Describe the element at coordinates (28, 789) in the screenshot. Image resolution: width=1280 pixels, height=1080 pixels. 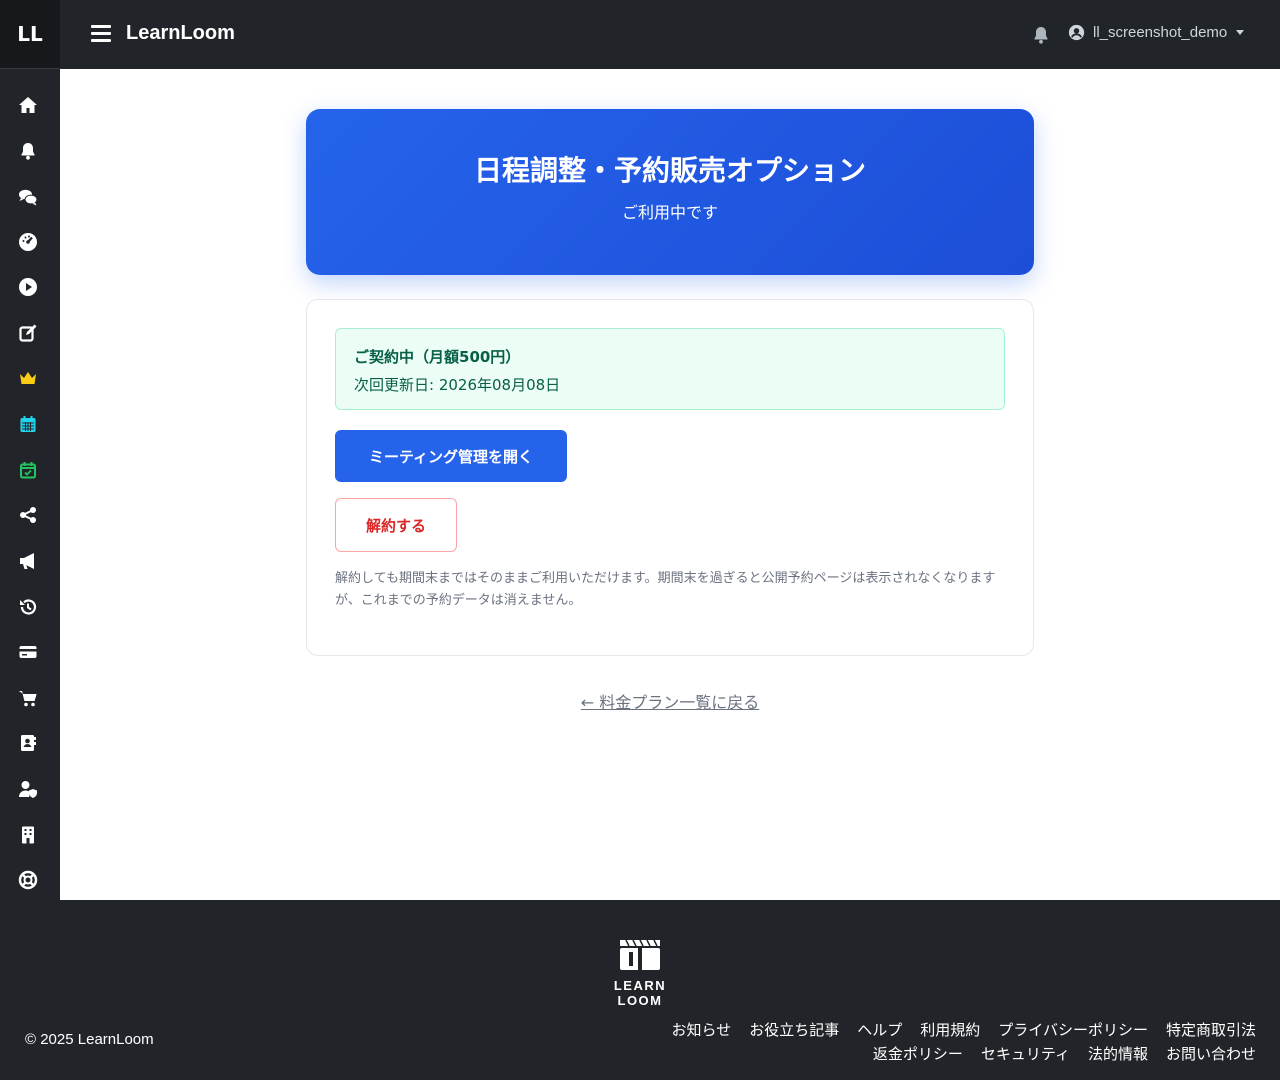
I see `user-shield-icon` at that location.